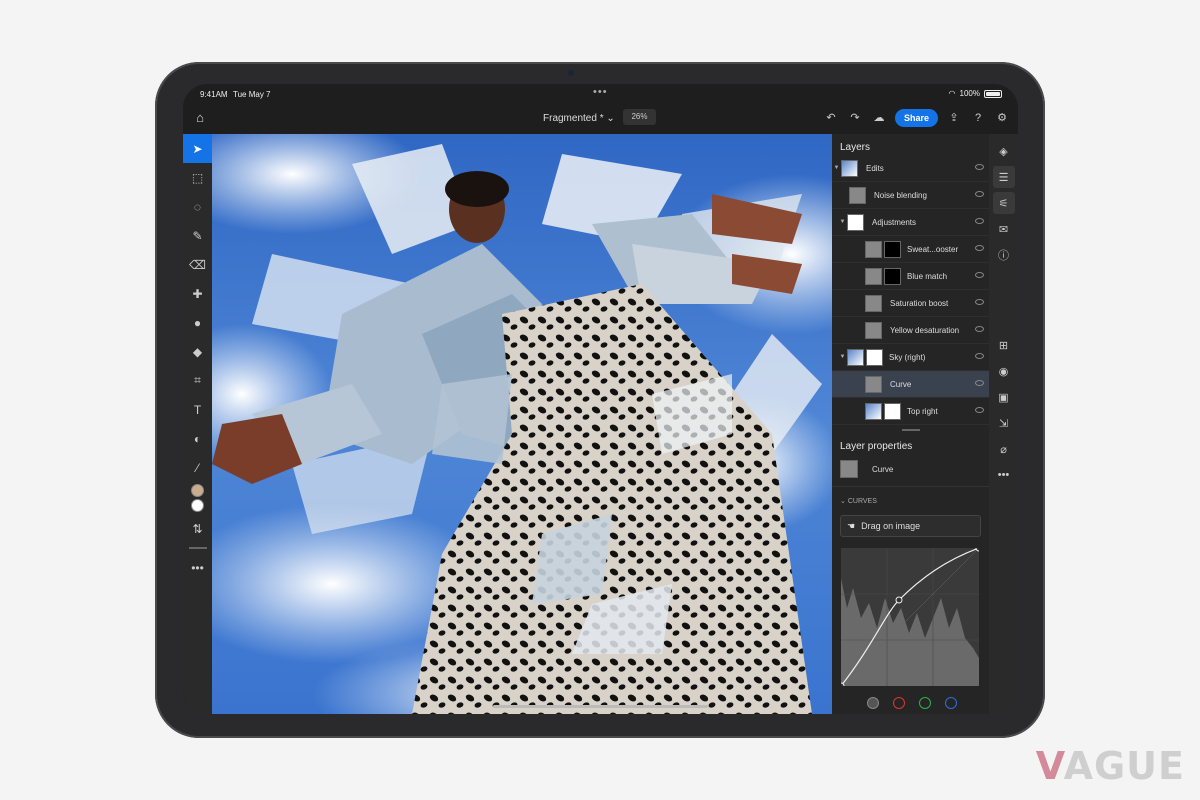 The height and width of the screenshot is (800, 1200). I want to click on select-tool-icon: ➤, so click(197, 148).